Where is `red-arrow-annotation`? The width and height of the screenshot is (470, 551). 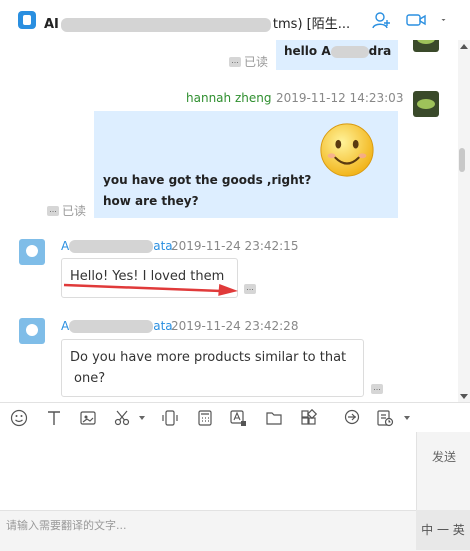
red-arrow-annotation is located at coordinates (151, 289).